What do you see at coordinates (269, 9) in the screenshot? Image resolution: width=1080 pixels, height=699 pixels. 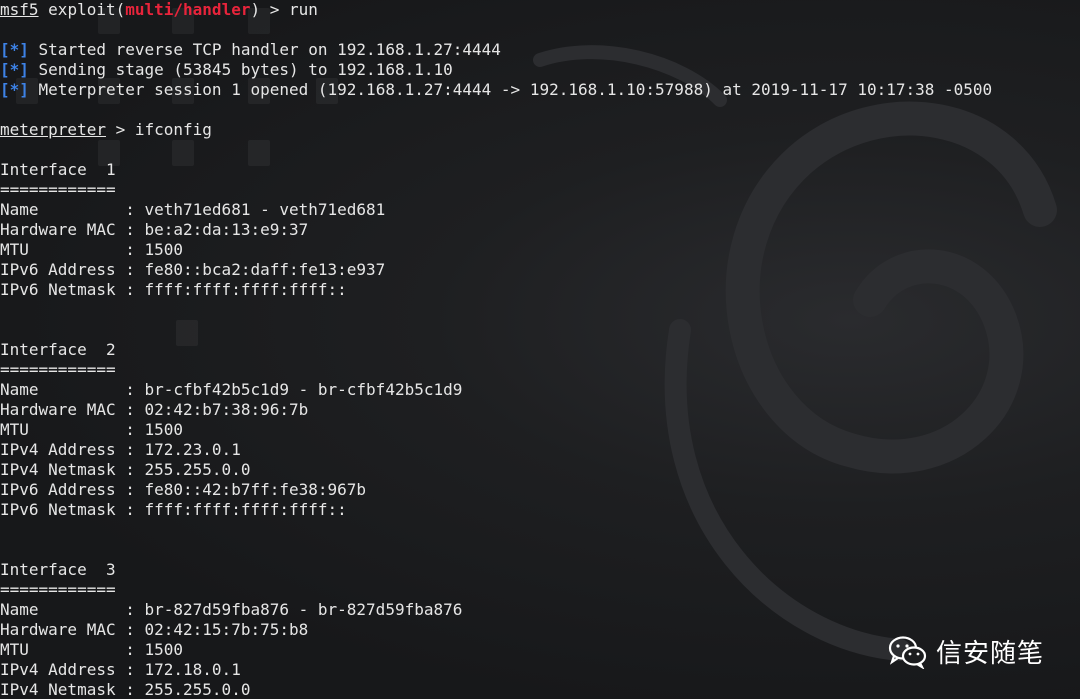 I see `exploit-suffix: ) >` at bounding box center [269, 9].